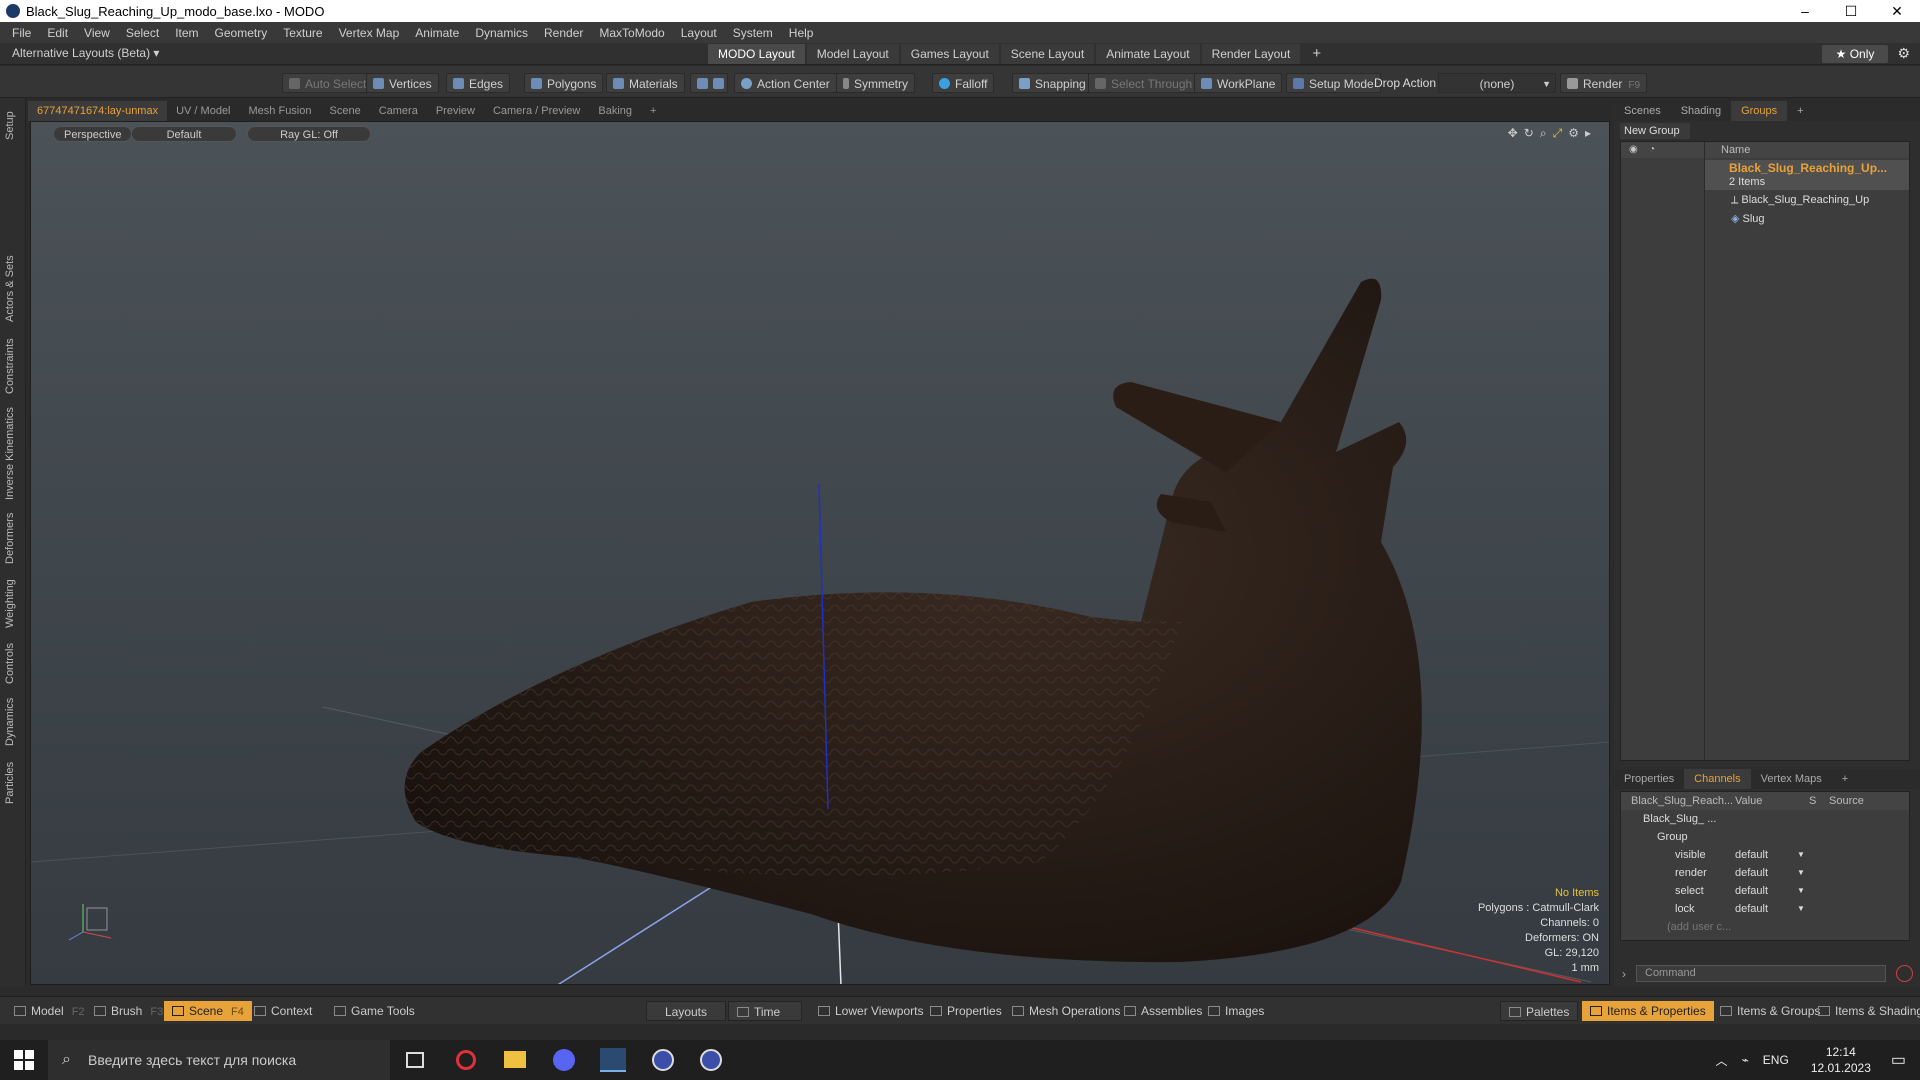 The height and width of the screenshot is (1080, 1920). Describe the element at coordinates (765, 1011) in the screenshot. I see `time-button: Time` at that location.